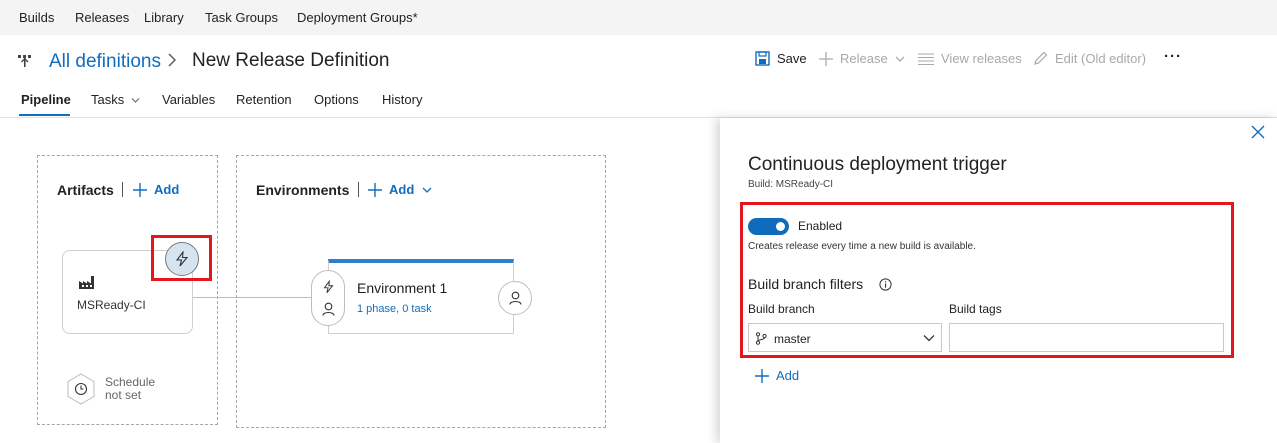 The image size is (1277, 443). I want to click on build-branch-label: Build branch, so click(781, 309).